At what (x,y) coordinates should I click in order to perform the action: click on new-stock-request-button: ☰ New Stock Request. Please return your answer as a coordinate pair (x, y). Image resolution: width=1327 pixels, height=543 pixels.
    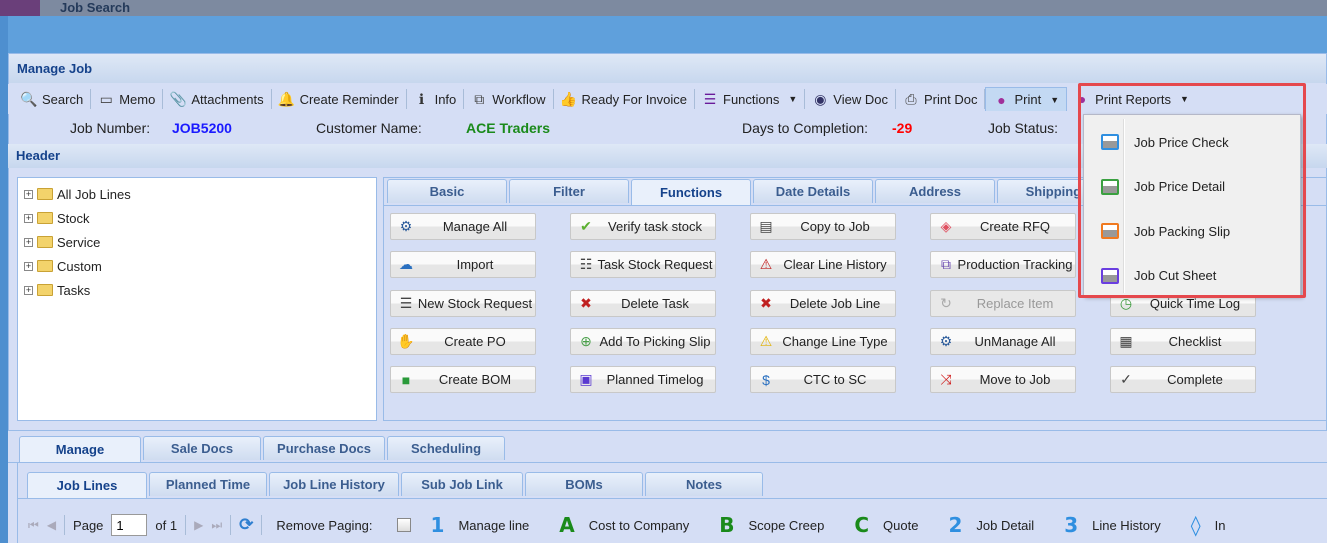
    Looking at the image, I should click on (463, 303).